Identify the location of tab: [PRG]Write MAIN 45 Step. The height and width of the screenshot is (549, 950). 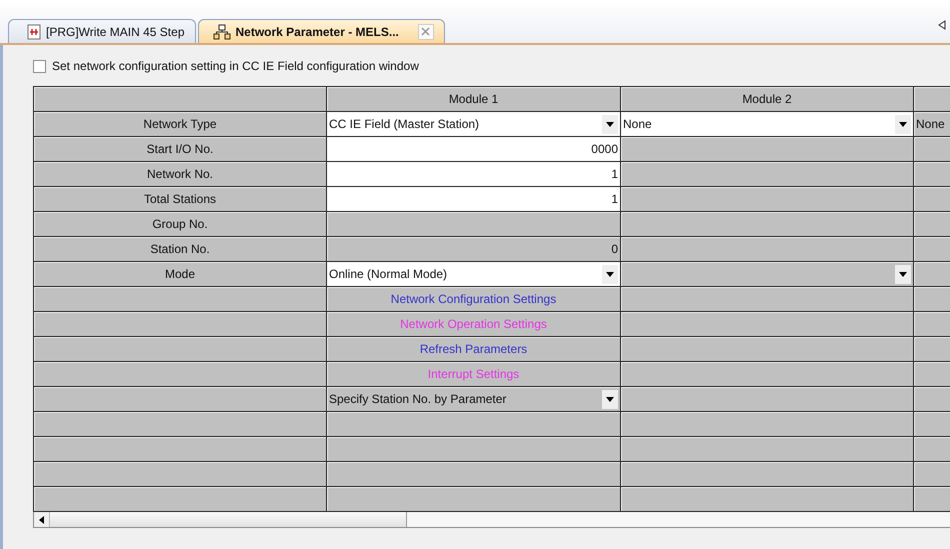
(102, 31).